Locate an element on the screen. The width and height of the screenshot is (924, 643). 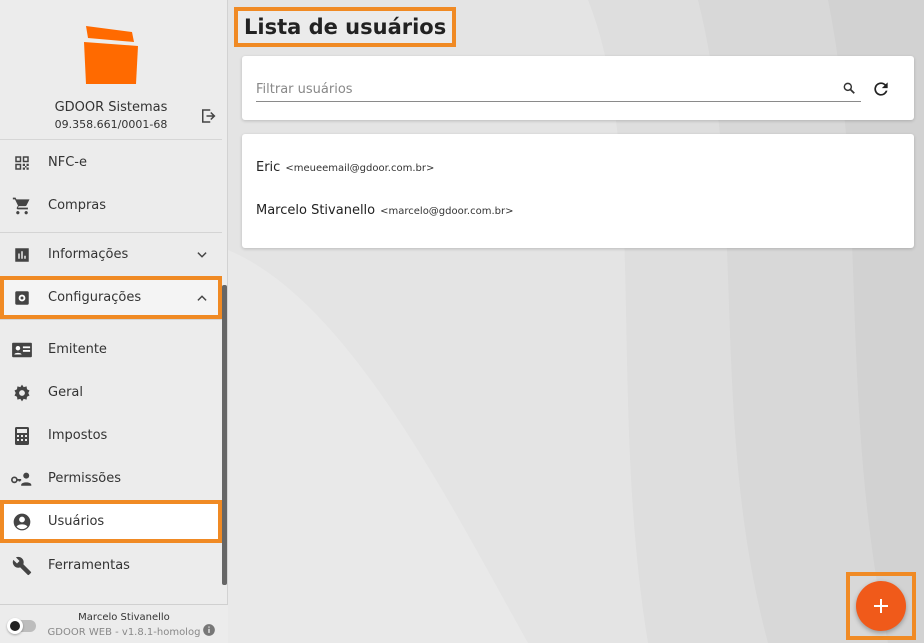
chevron-down-icon is located at coordinates (202, 255).